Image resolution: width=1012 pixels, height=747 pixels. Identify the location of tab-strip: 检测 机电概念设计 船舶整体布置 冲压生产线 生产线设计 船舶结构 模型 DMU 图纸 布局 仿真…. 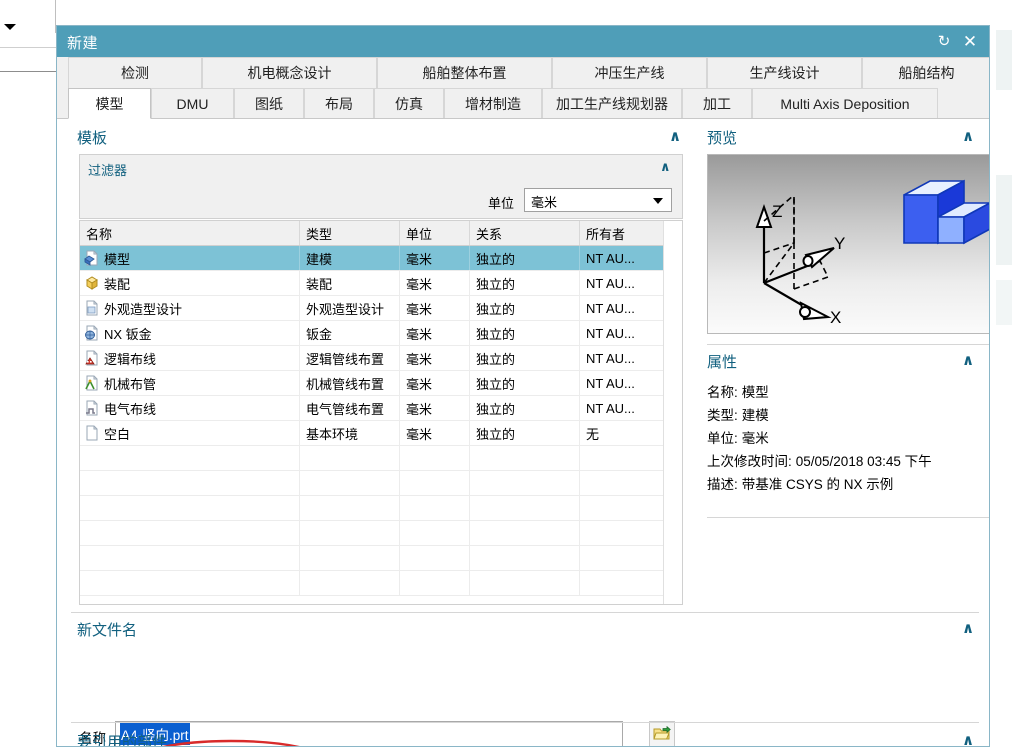
(523, 88).